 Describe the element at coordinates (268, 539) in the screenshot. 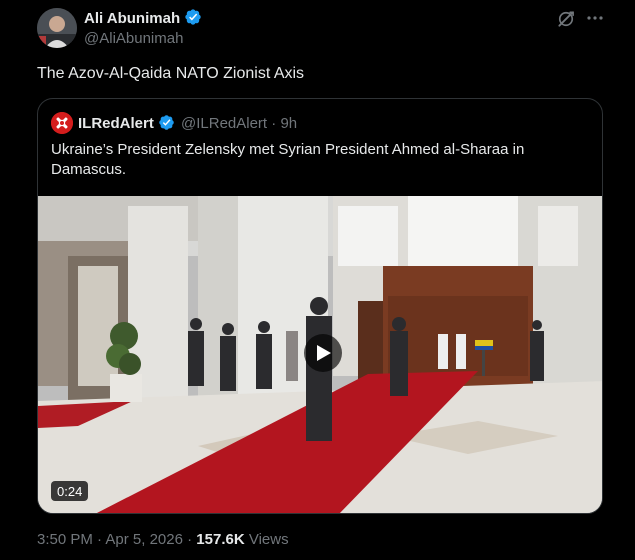

I see `views-label: Views` at that location.